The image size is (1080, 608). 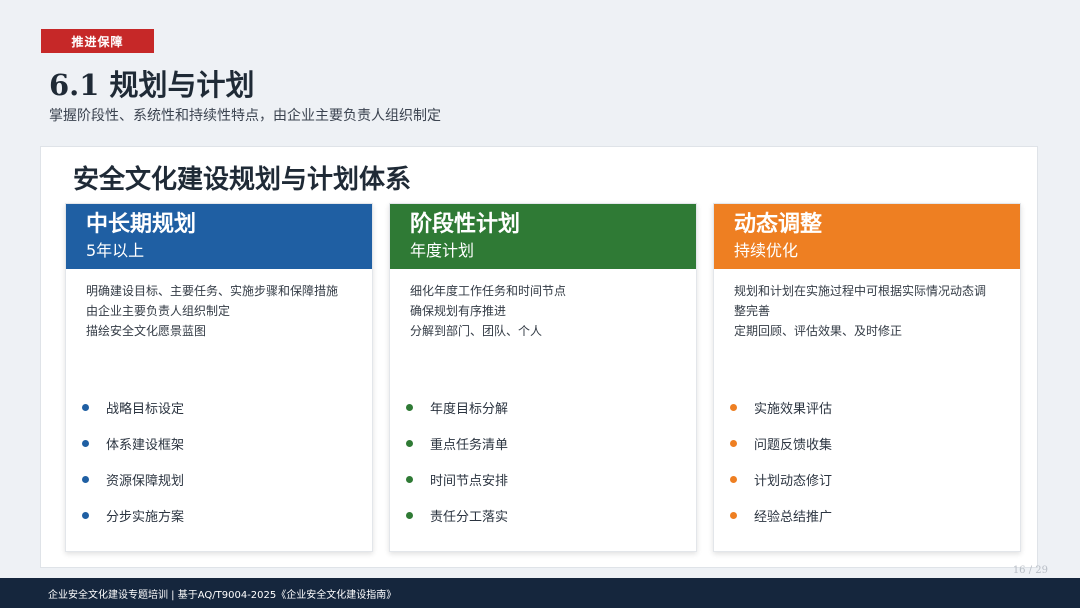 I want to click on page-title: 6.1 规划与计划, so click(x=152, y=85).